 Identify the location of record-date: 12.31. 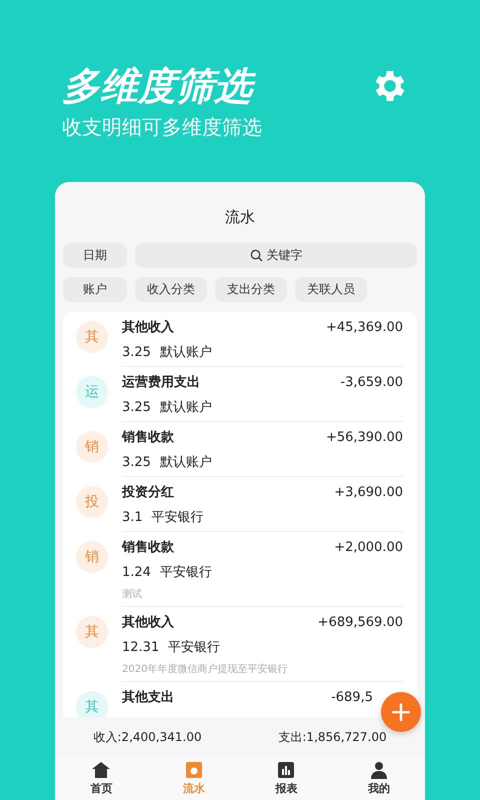
(141, 647).